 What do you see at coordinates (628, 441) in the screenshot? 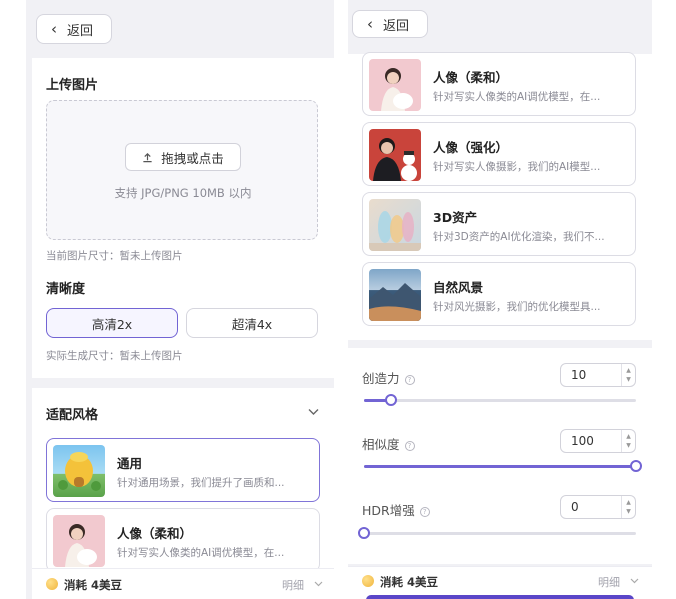
I see `similarity-stepper: ▲ ▼` at bounding box center [628, 441].